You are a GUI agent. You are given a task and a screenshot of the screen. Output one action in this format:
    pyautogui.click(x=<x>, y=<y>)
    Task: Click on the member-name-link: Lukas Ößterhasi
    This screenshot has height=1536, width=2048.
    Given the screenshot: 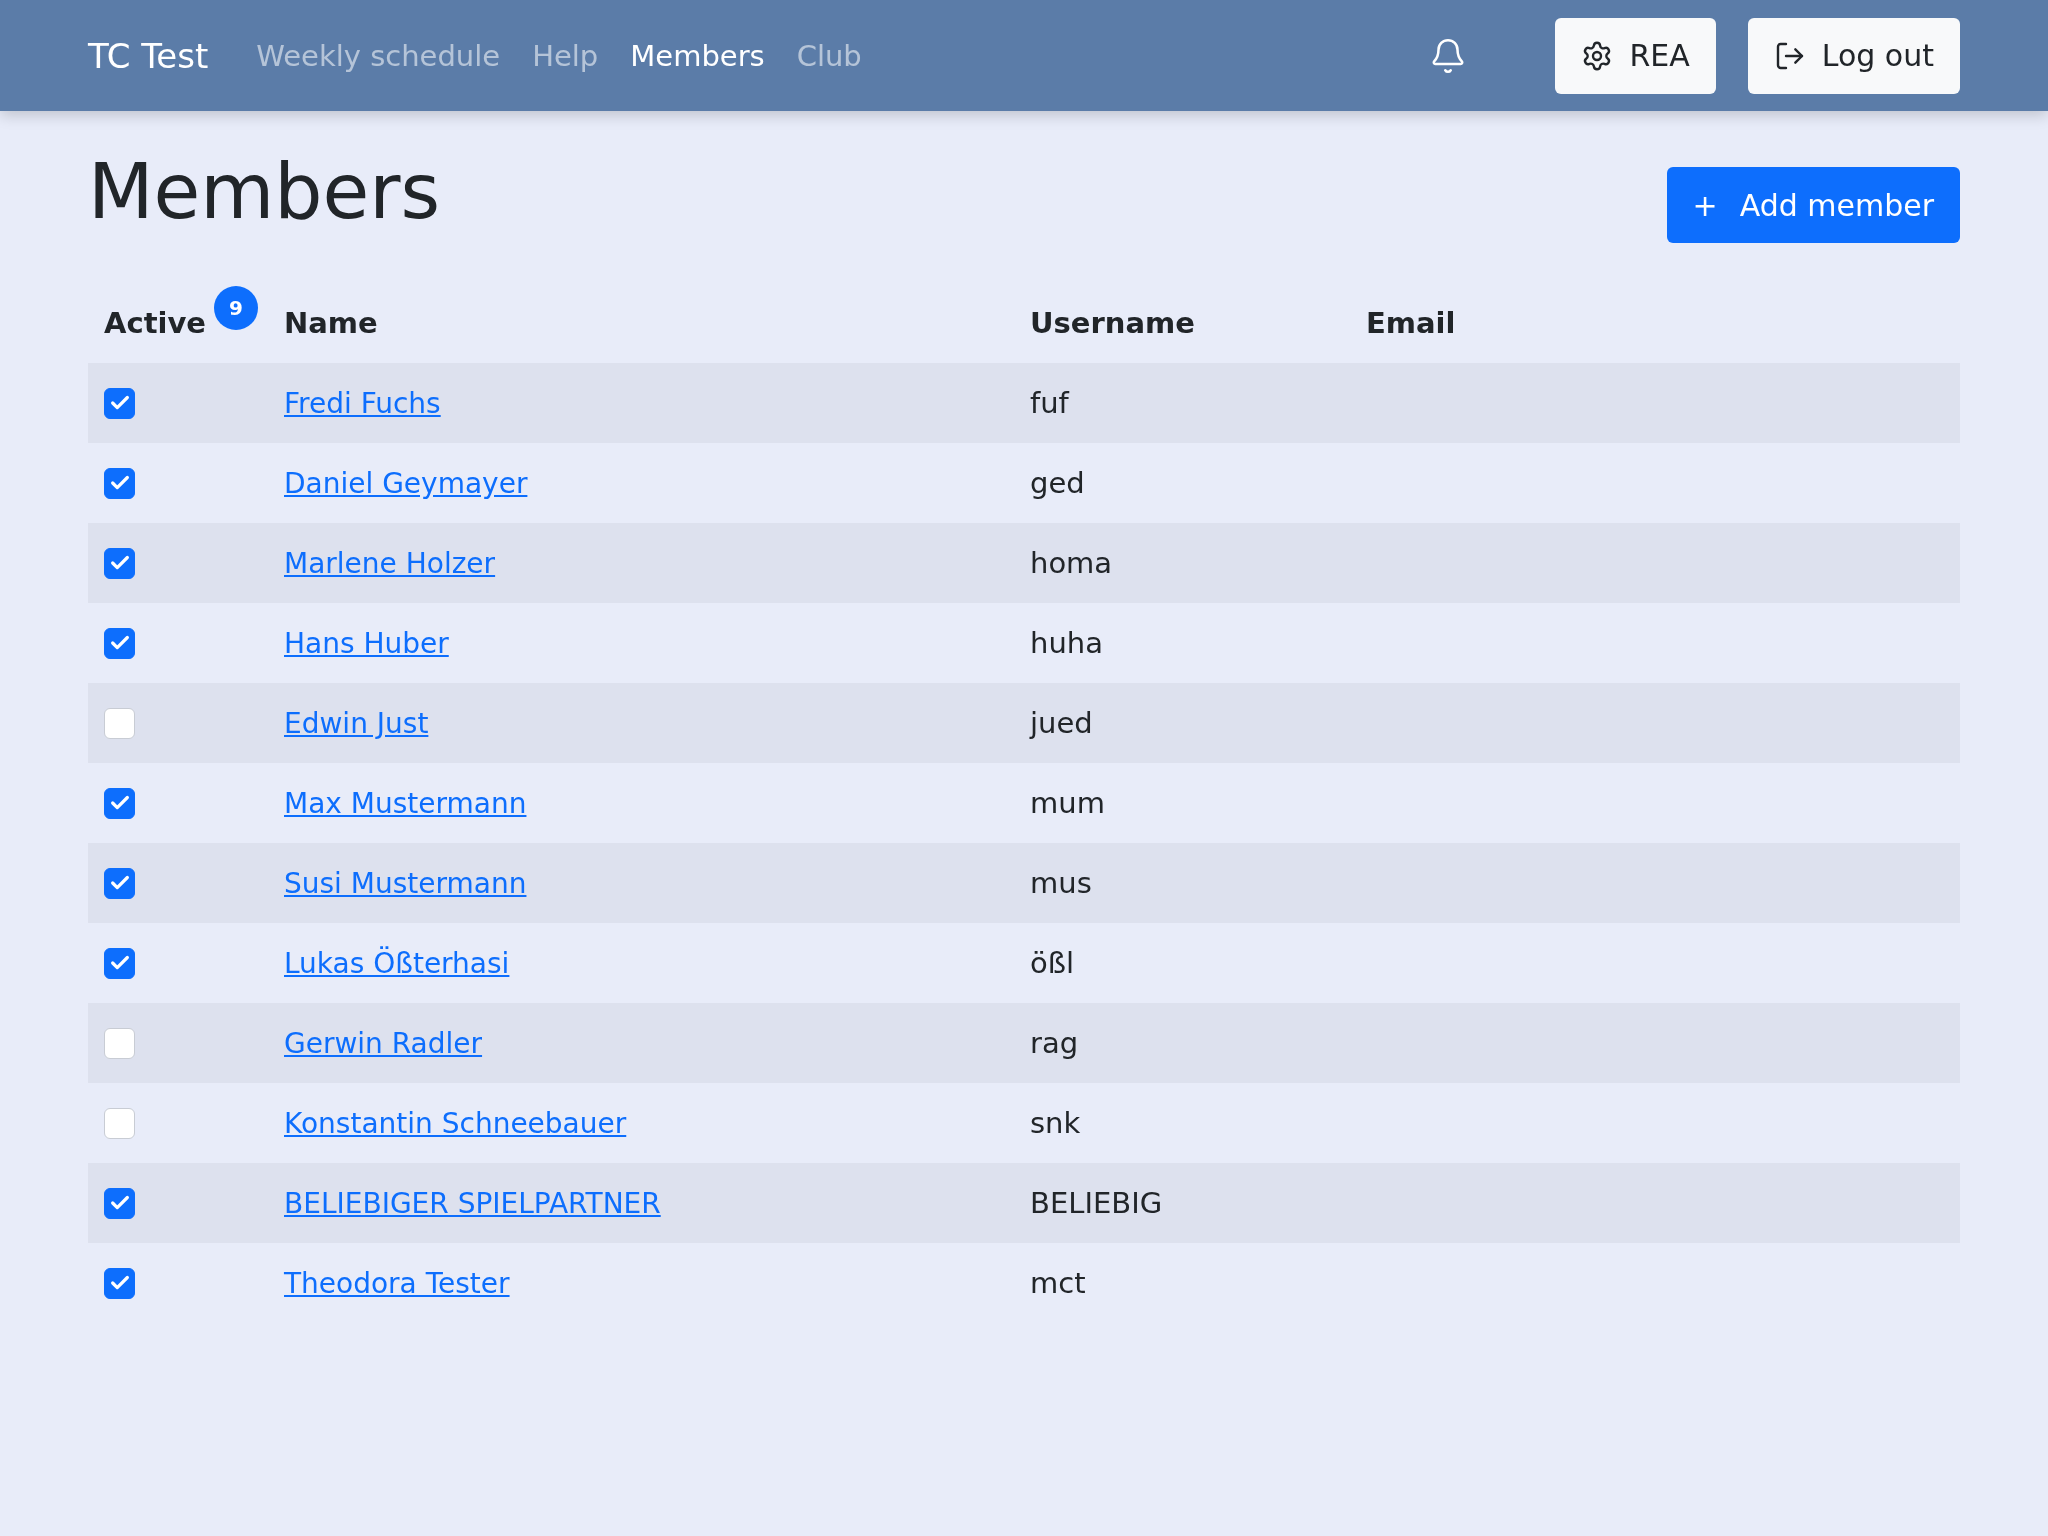 What is the action you would take?
    pyautogui.click(x=397, y=963)
    